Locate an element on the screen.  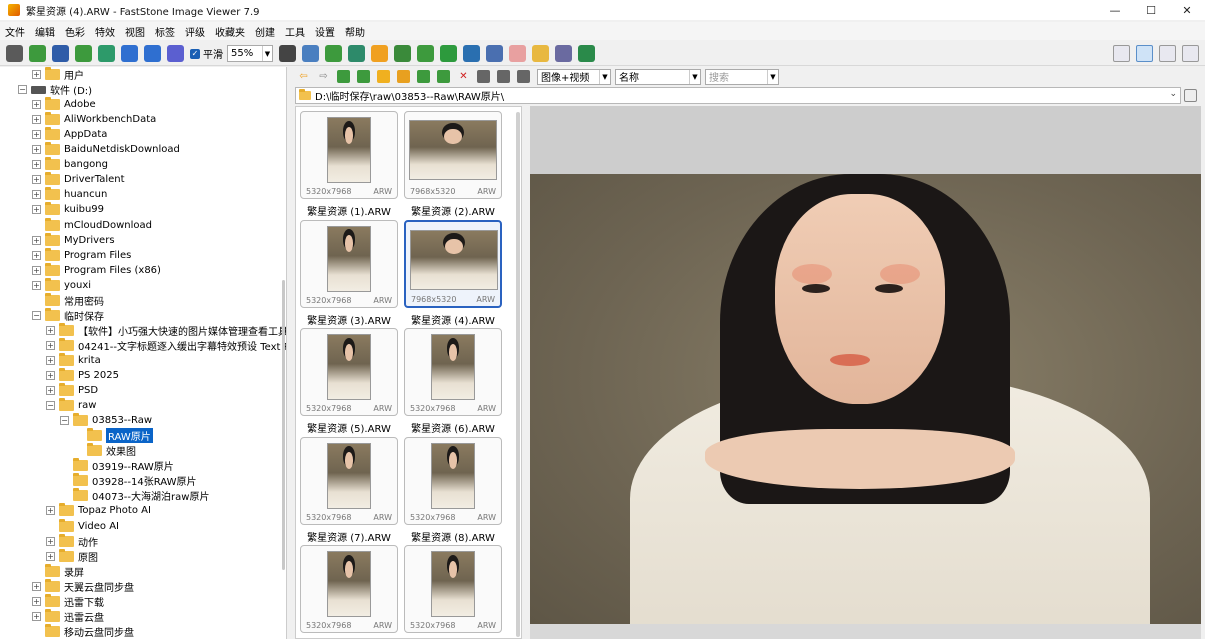
tree-item: − 03853--Raw is located at coordinates (106, 420).